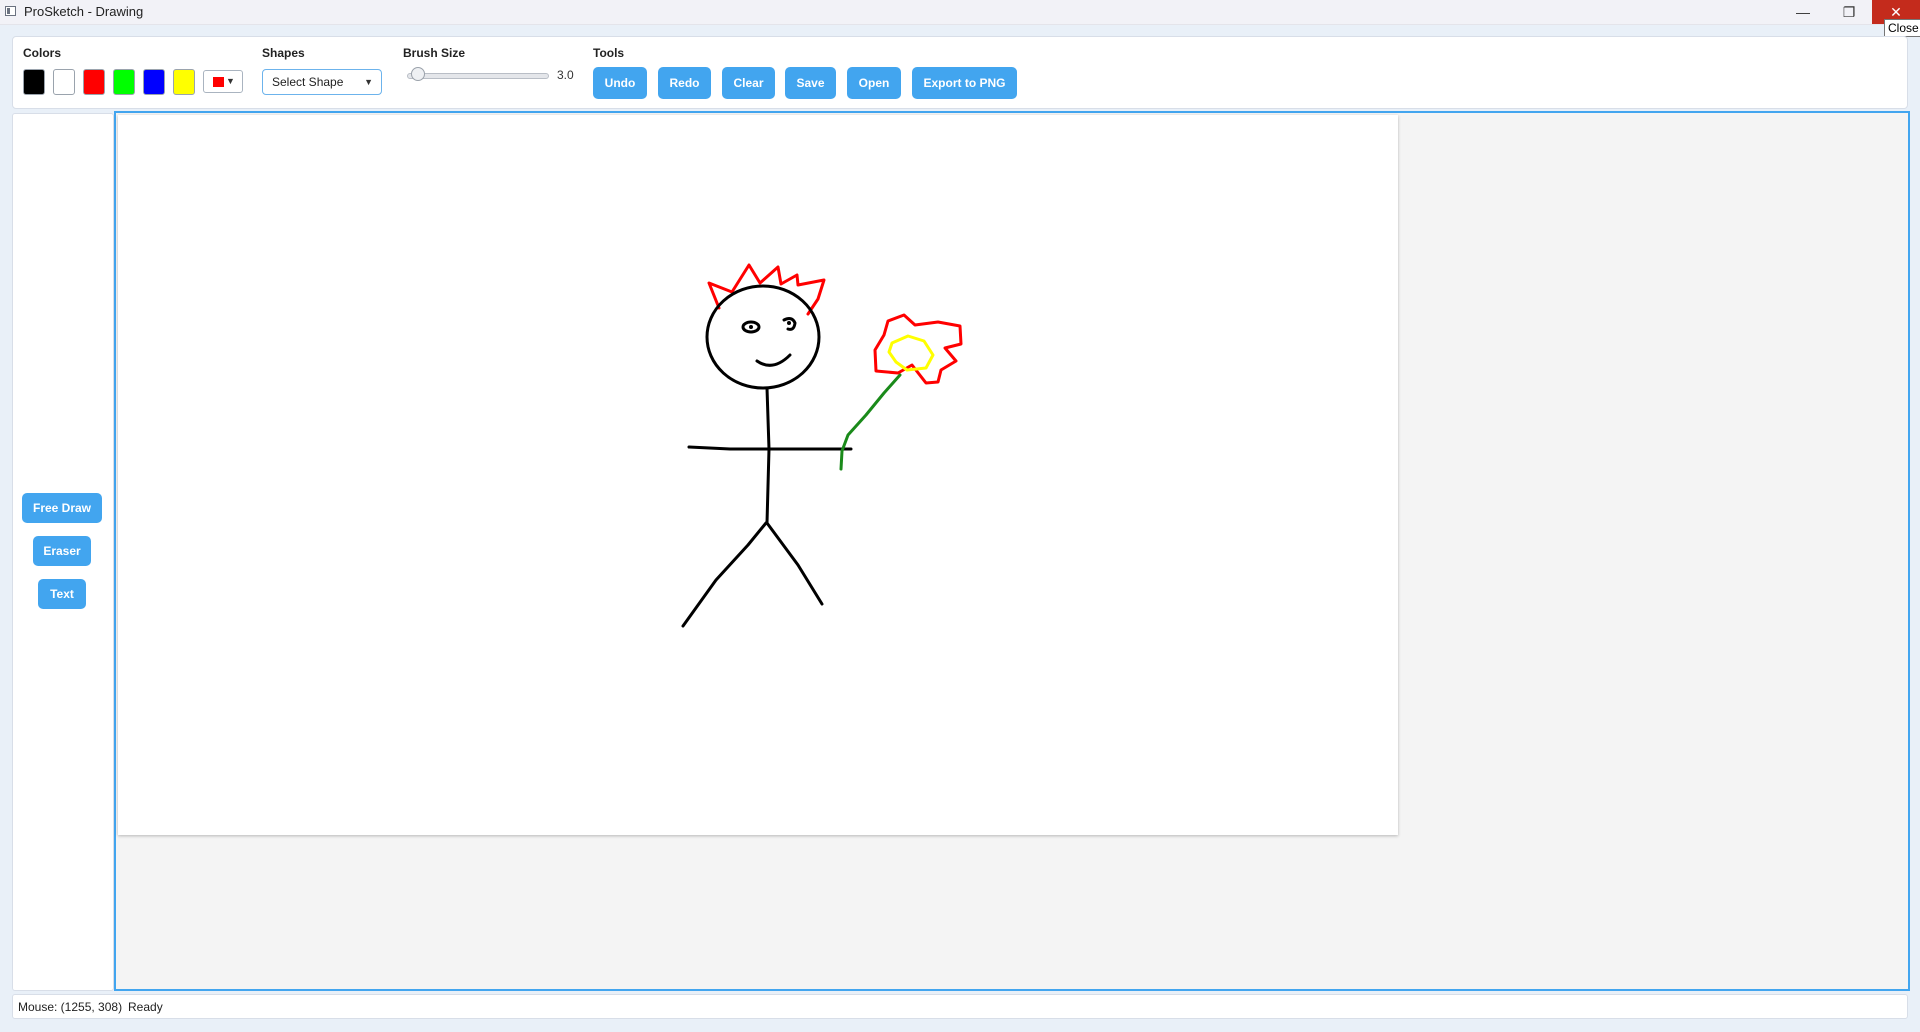 The width and height of the screenshot is (1920, 1032). Describe the element at coordinates (1849, 12) in the screenshot. I see `maximize-button: ❐` at that location.